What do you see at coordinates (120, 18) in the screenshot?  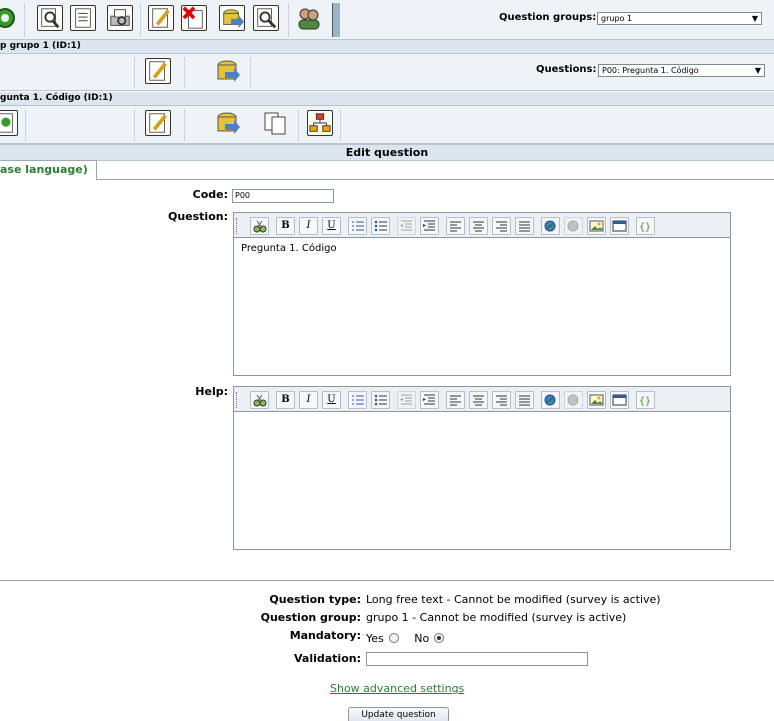 I see `print-icon` at bounding box center [120, 18].